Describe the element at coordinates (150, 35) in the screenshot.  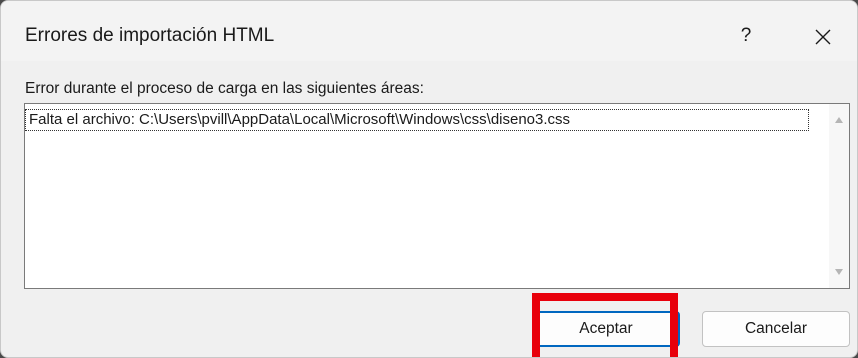
I see `dialog-title: Errores de importación HTML` at that location.